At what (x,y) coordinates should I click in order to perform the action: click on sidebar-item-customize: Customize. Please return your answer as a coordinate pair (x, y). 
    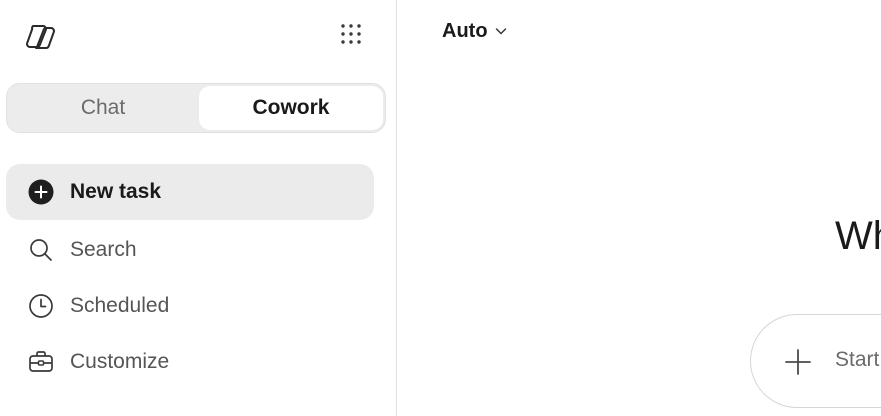
    Looking at the image, I should click on (190, 362).